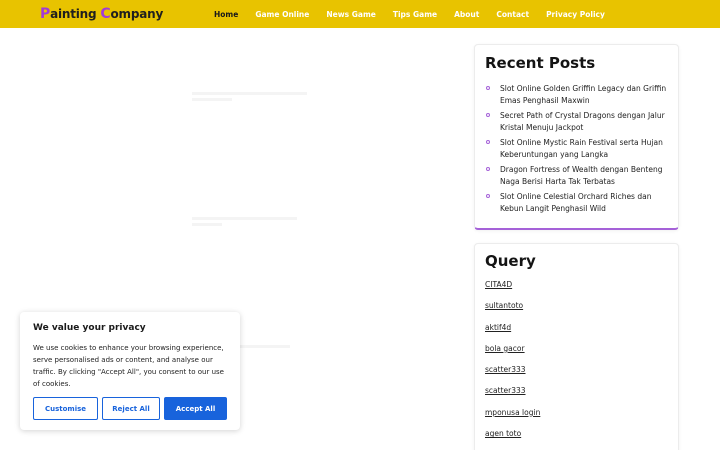  Describe the element at coordinates (226, 14) in the screenshot. I see `nav-home: Home` at that location.